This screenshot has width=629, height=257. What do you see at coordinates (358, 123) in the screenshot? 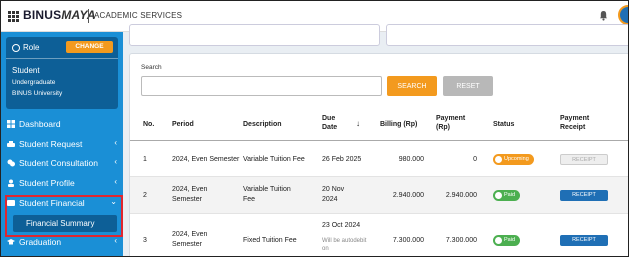
I see `sort-arrow-icon: ↓` at bounding box center [358, 123].